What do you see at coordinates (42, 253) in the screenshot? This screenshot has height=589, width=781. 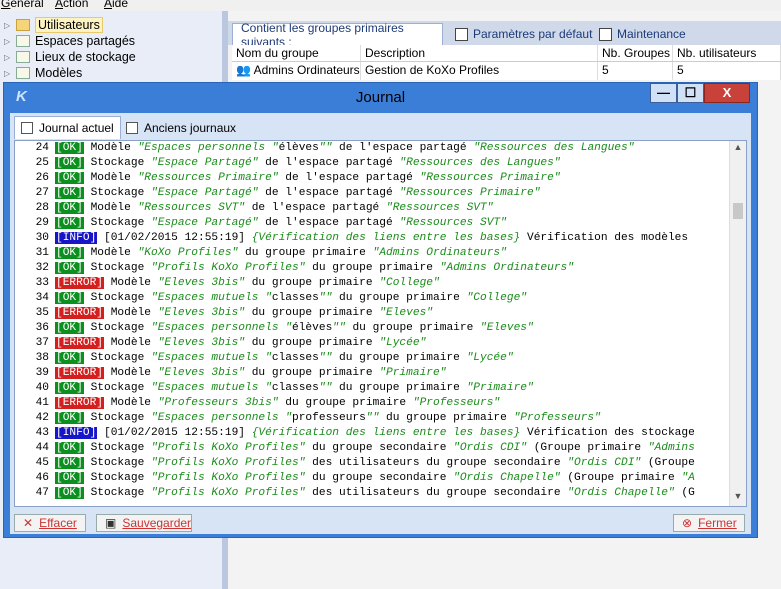 I see `line-number: 31` at bounding box center [42, 253].